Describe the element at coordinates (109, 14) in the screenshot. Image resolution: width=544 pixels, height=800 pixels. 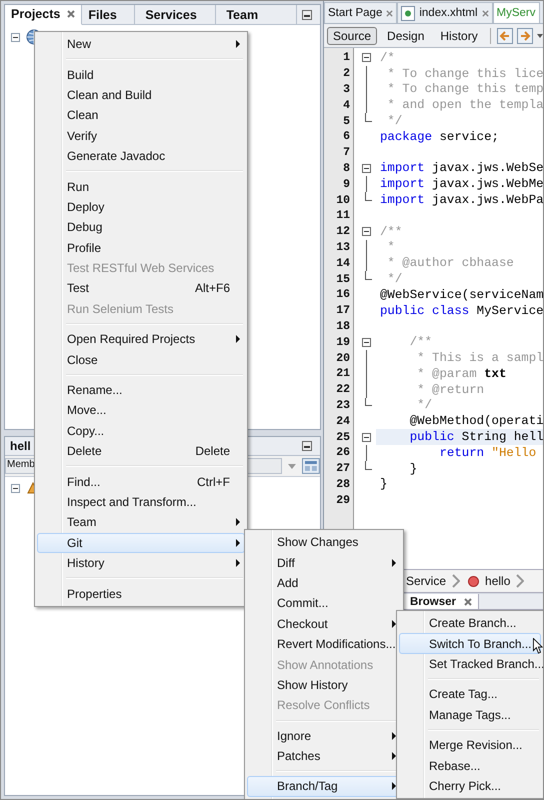
I see `panel-tab: Files` at that location.